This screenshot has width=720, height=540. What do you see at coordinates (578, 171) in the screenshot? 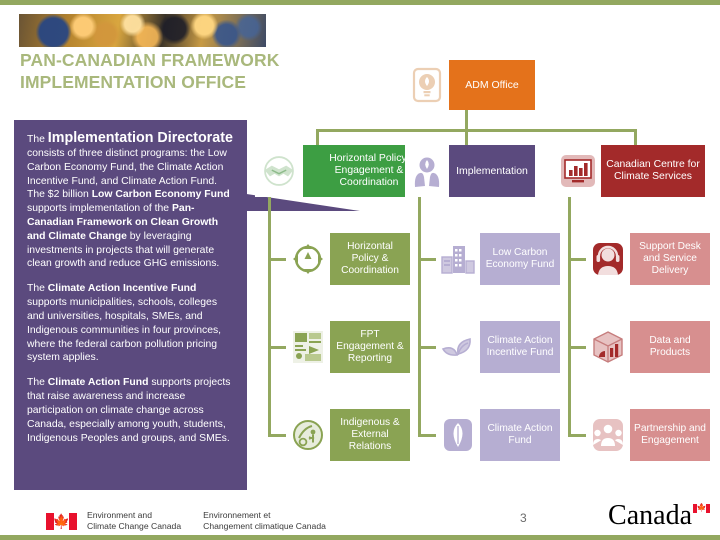
I see `monitor-chart-icon` at bounding box center [578, 171].